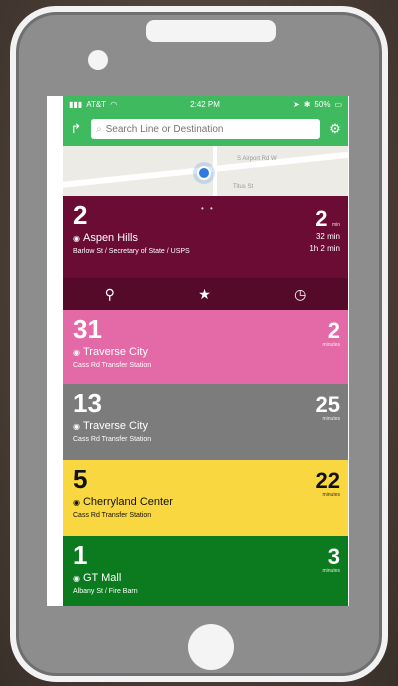 The height and width of the screenshot is (686, 398). I want to click on map-view: S Airport Rd W Titus St, so click(205, 171).